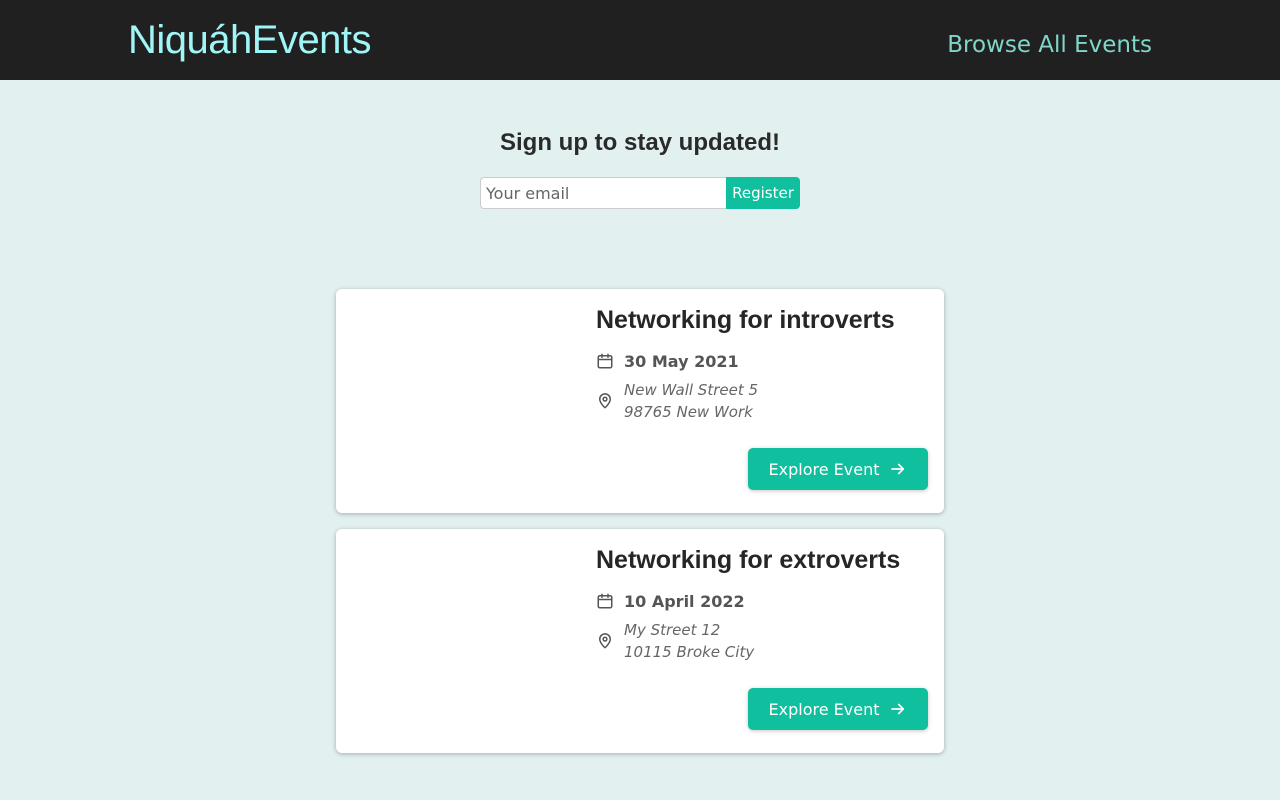 The height and width of the screenshot is (800, 1280). I want to click on event-address: New Wall Street 5 98765 New Work, so click(691, 401).